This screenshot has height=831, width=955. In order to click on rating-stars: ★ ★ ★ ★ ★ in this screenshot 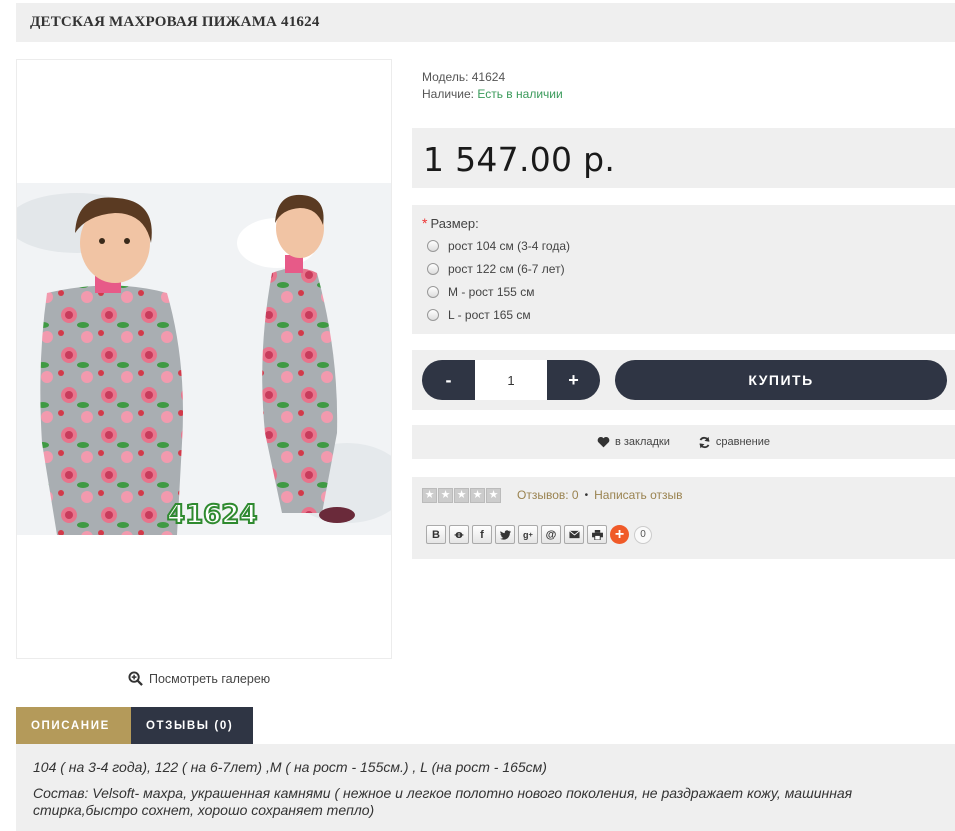, I will do `click(461, 495)`.